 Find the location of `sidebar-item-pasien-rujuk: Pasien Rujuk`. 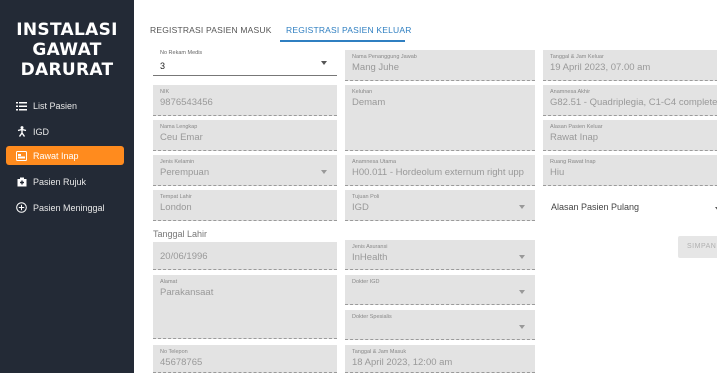

sidebar-item-pasien-rujuk: Pasien Rujuk is located at coordinates (65, 181).